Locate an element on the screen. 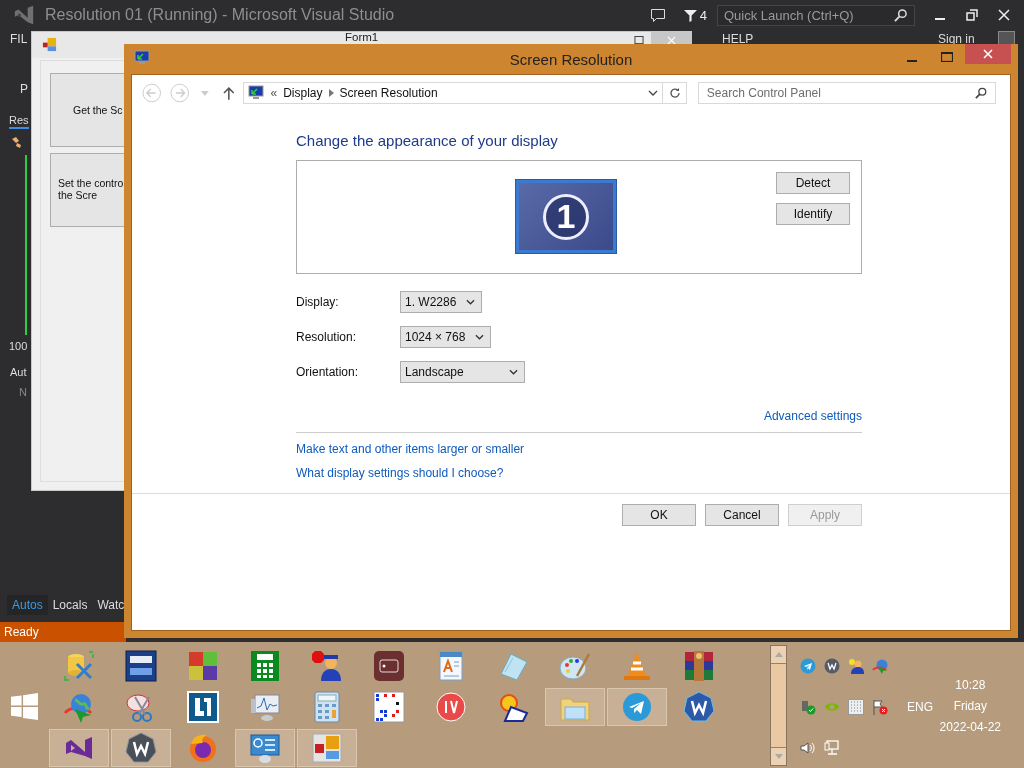 This screenshot has height=768, width=1024. dropdown-field: Landscape is located at coordinates (462, 372).